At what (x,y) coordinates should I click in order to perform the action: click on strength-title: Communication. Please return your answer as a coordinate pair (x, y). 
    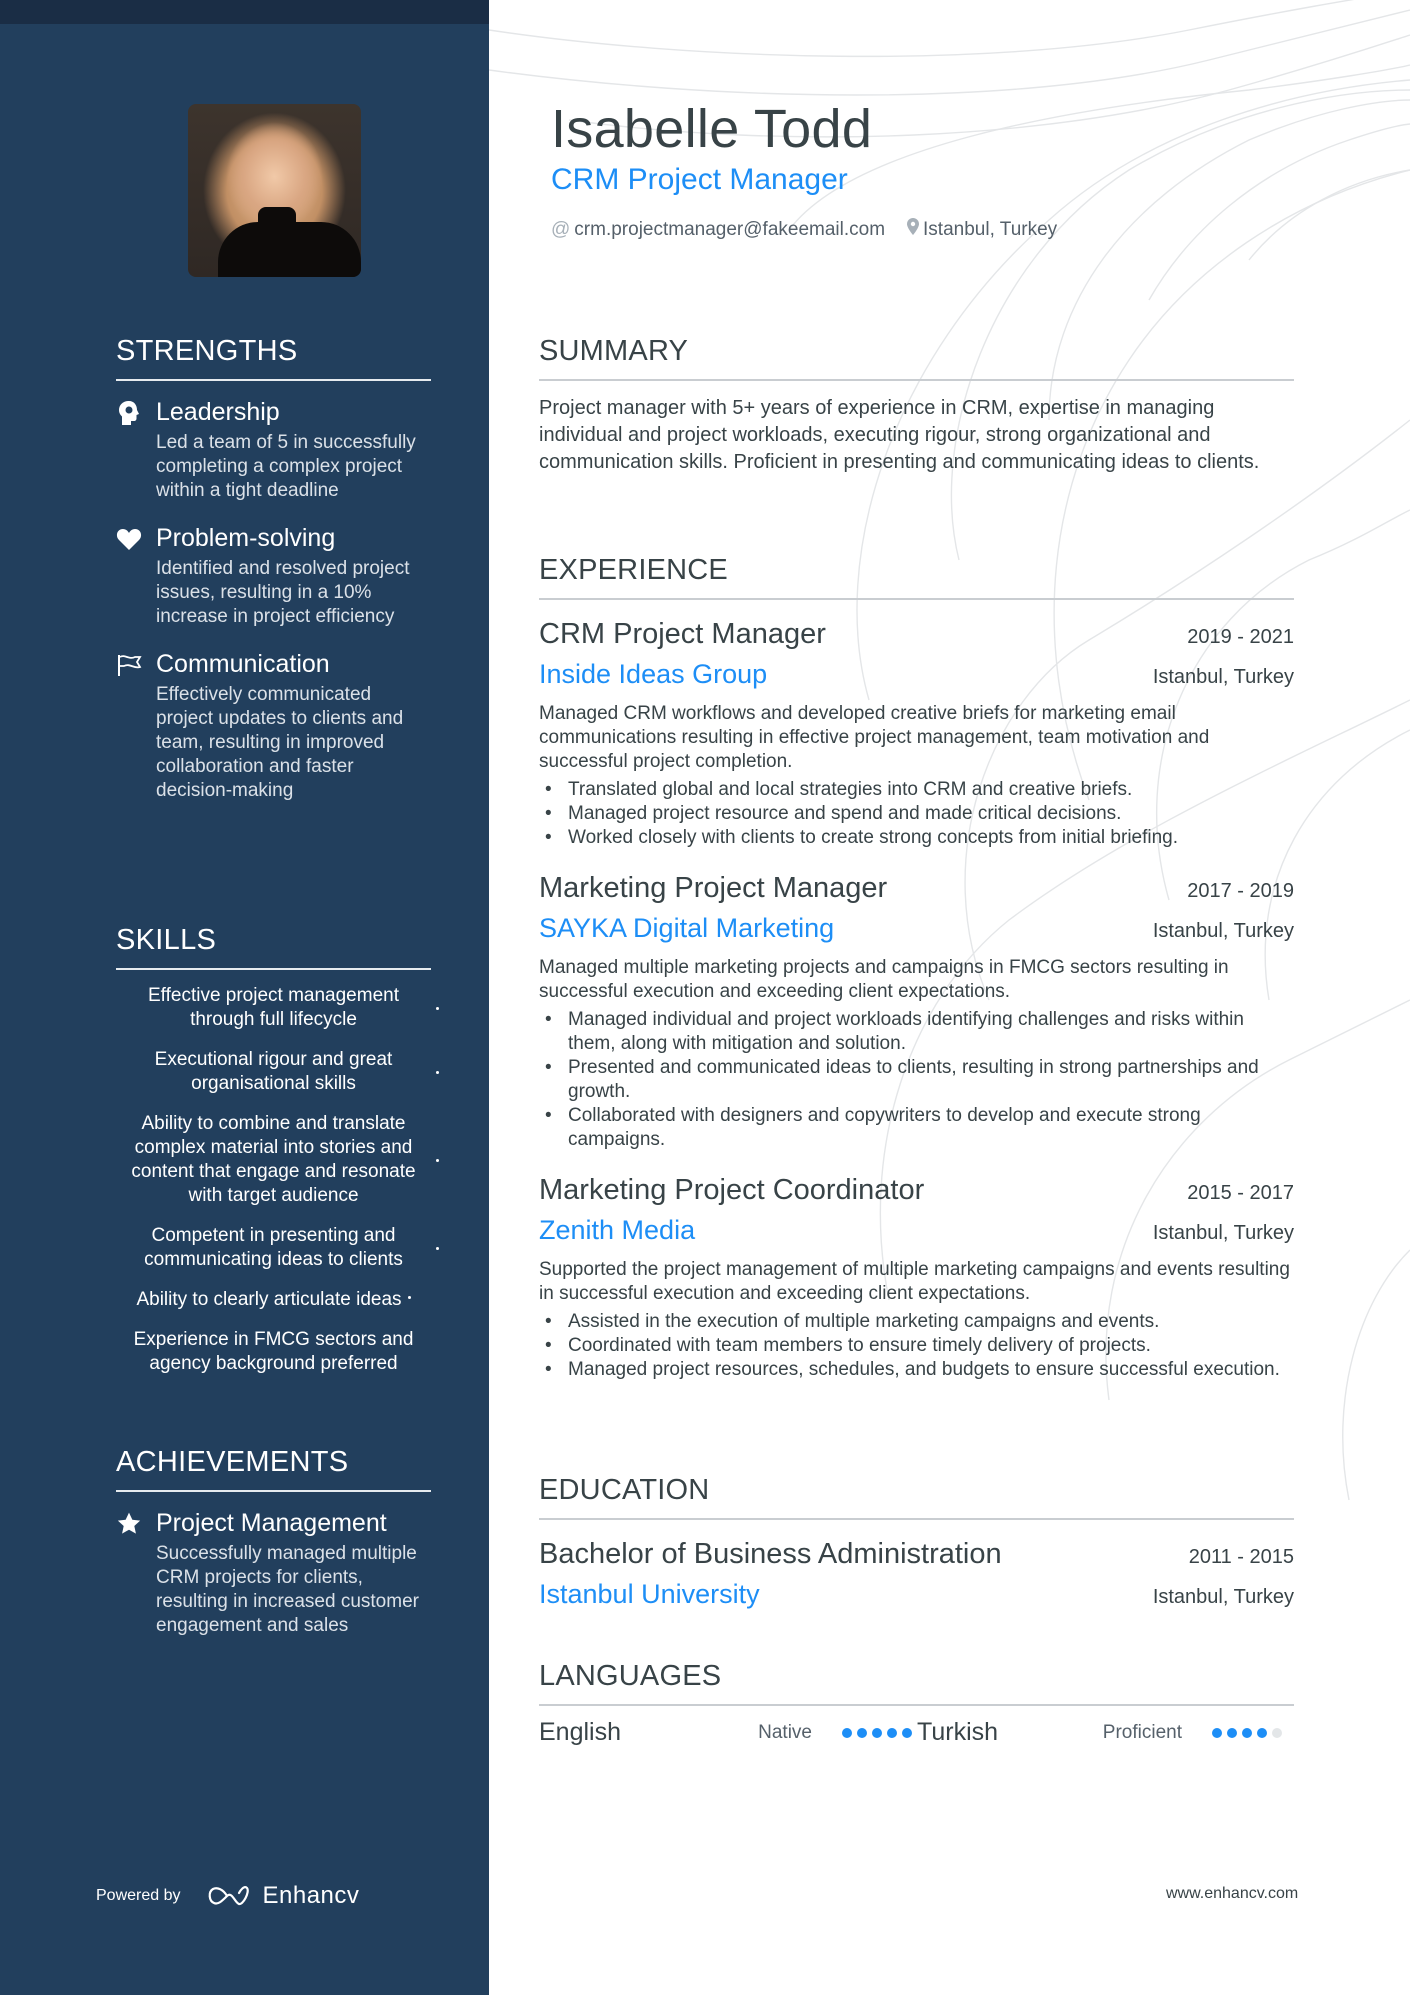
    Looking at the image, I should click on (243, 664).